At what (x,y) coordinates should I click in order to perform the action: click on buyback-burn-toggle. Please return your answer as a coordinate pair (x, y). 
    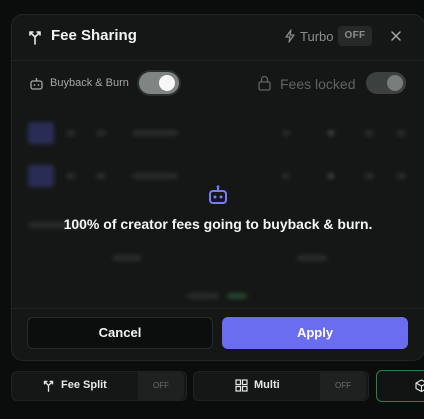
    Looking at the image, I should click on (159, 83).